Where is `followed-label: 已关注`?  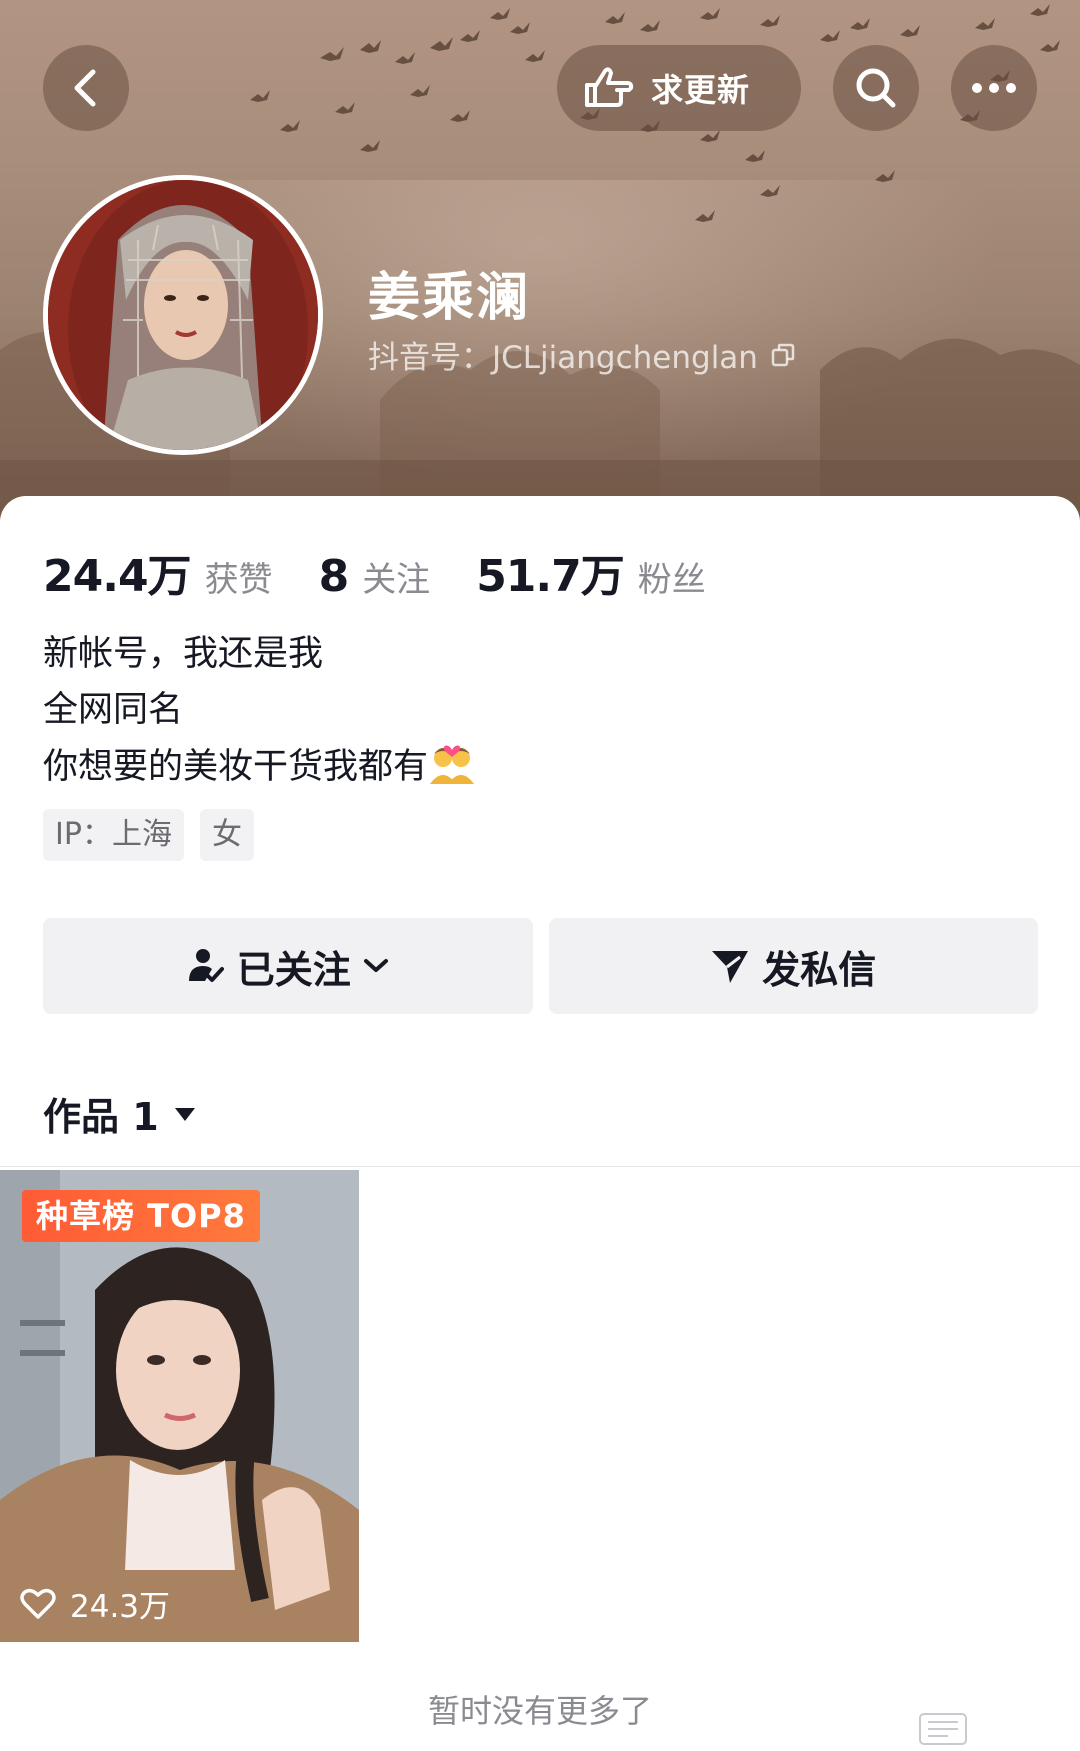
followed-label: 已关注 is located at coordinates (293, 969).